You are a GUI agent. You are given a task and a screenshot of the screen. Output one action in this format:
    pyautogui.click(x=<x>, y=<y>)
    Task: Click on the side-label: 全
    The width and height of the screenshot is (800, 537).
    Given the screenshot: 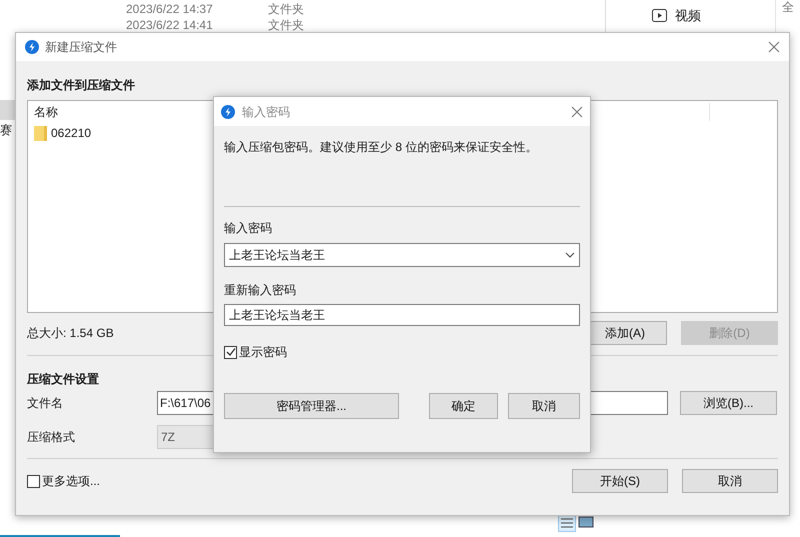 What is the action you would take?
    pyautogui.click(x=788, y=8)
    